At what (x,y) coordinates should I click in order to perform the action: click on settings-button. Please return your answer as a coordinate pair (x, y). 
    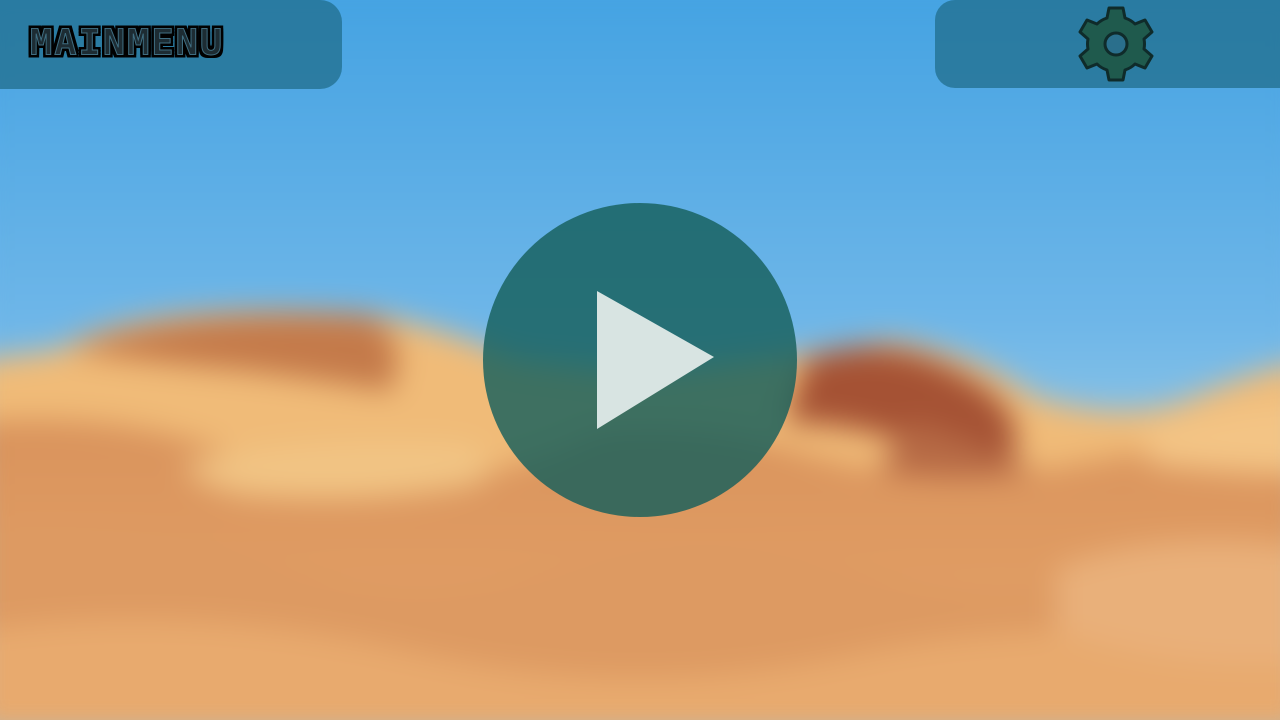
    Looking at the image, I should click on (1116, 44).